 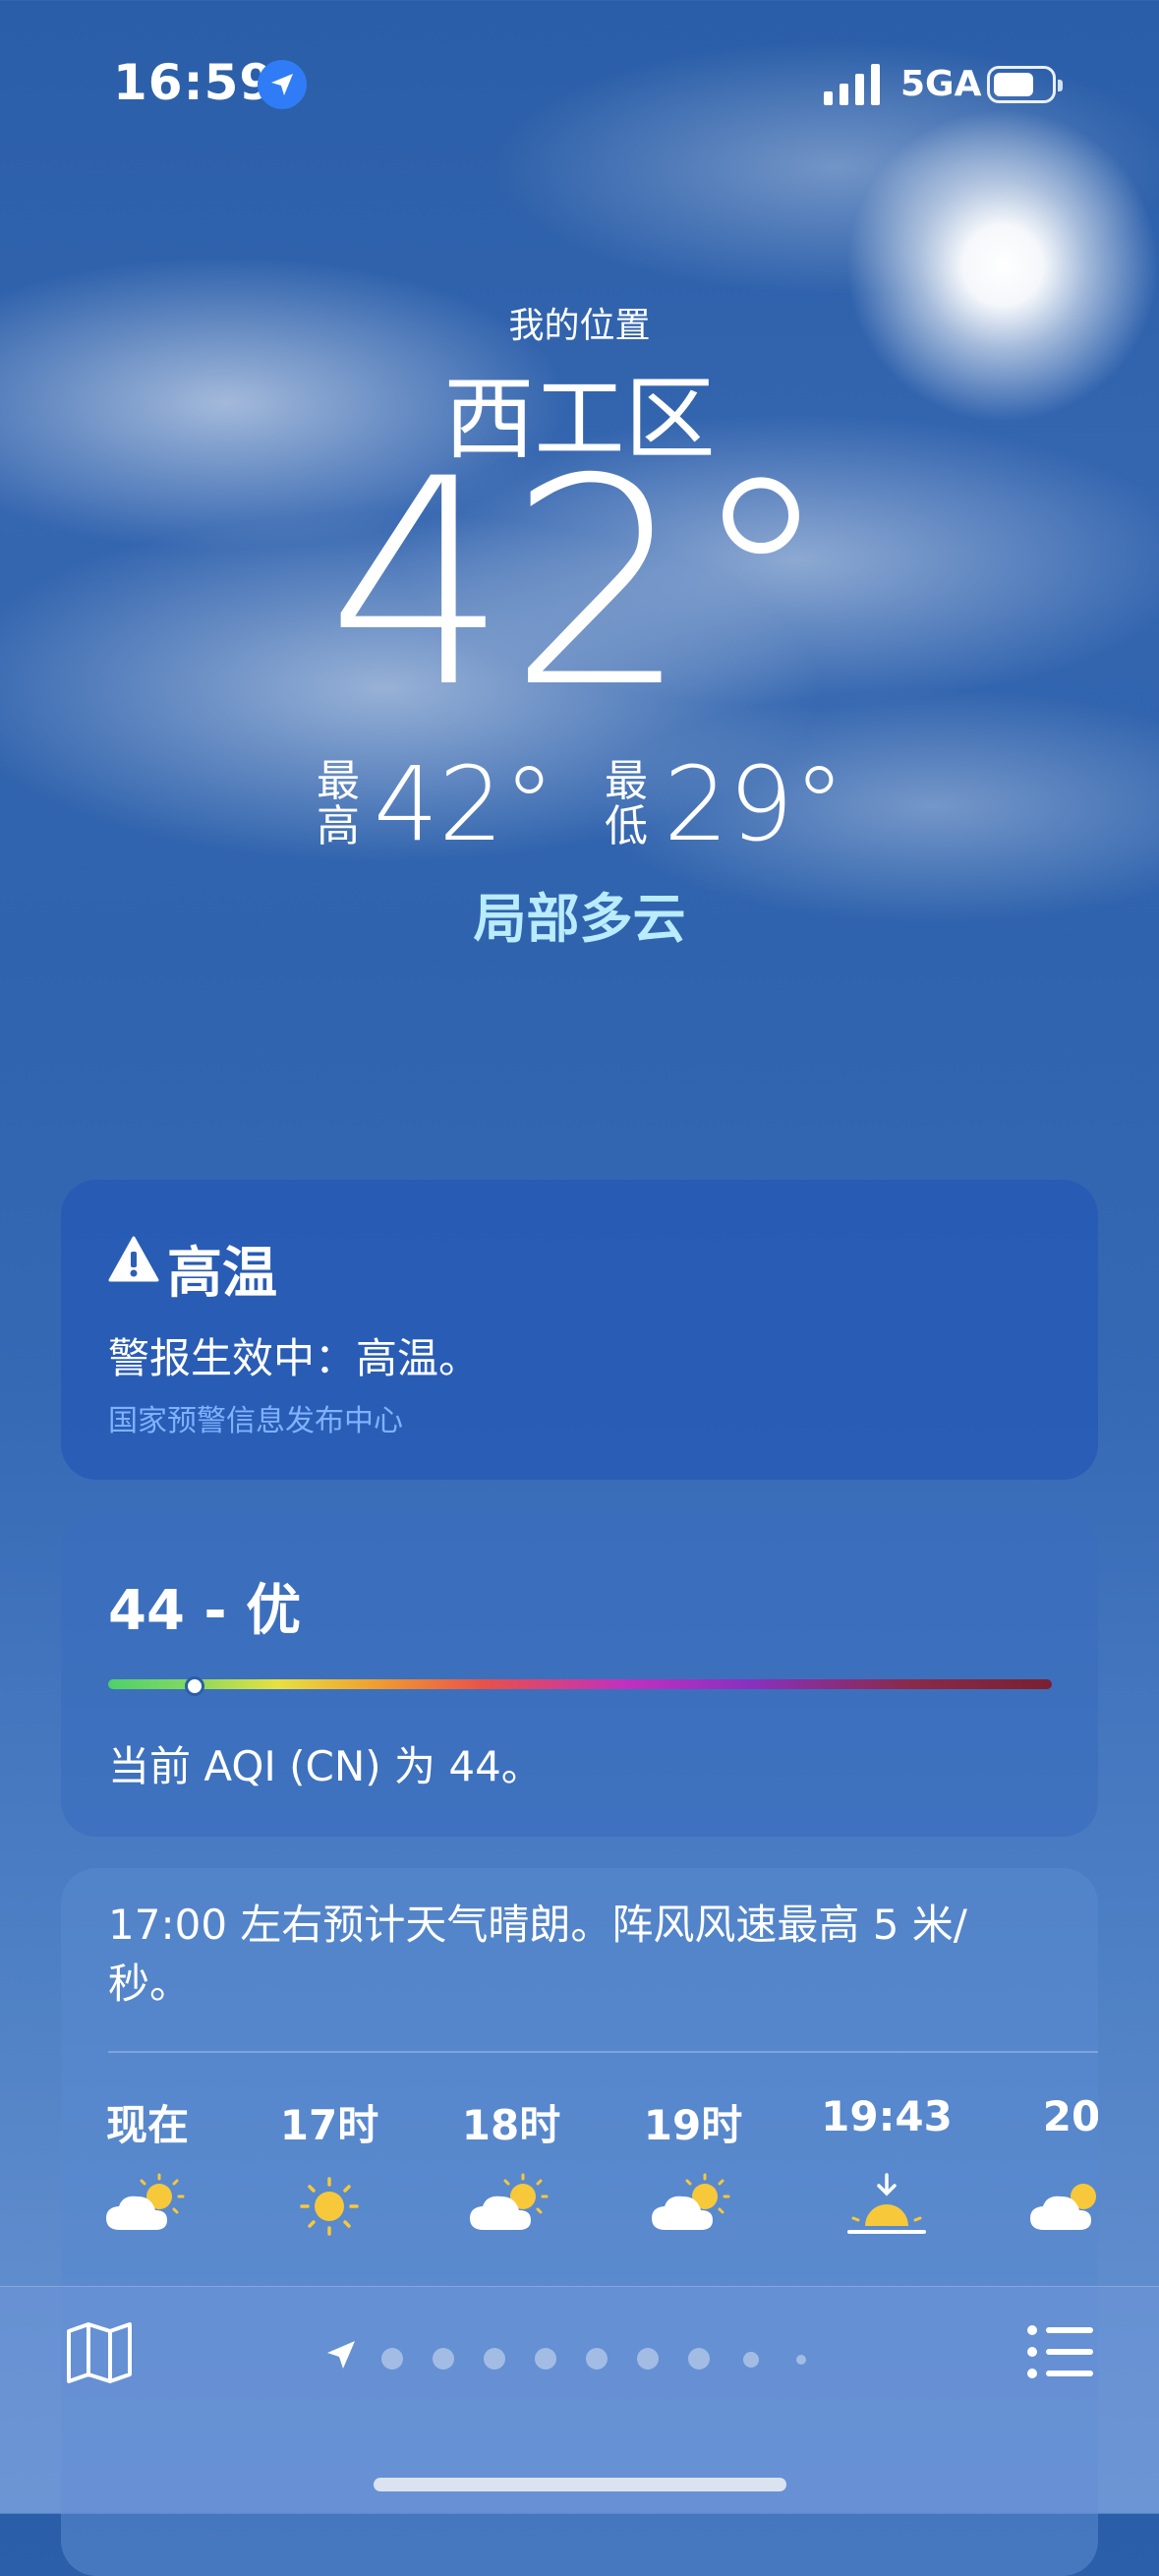 What do you see at coordinates (194, 82) in the screenshot?
I see `status-time: 16:59` at bounding box center [194, 82].